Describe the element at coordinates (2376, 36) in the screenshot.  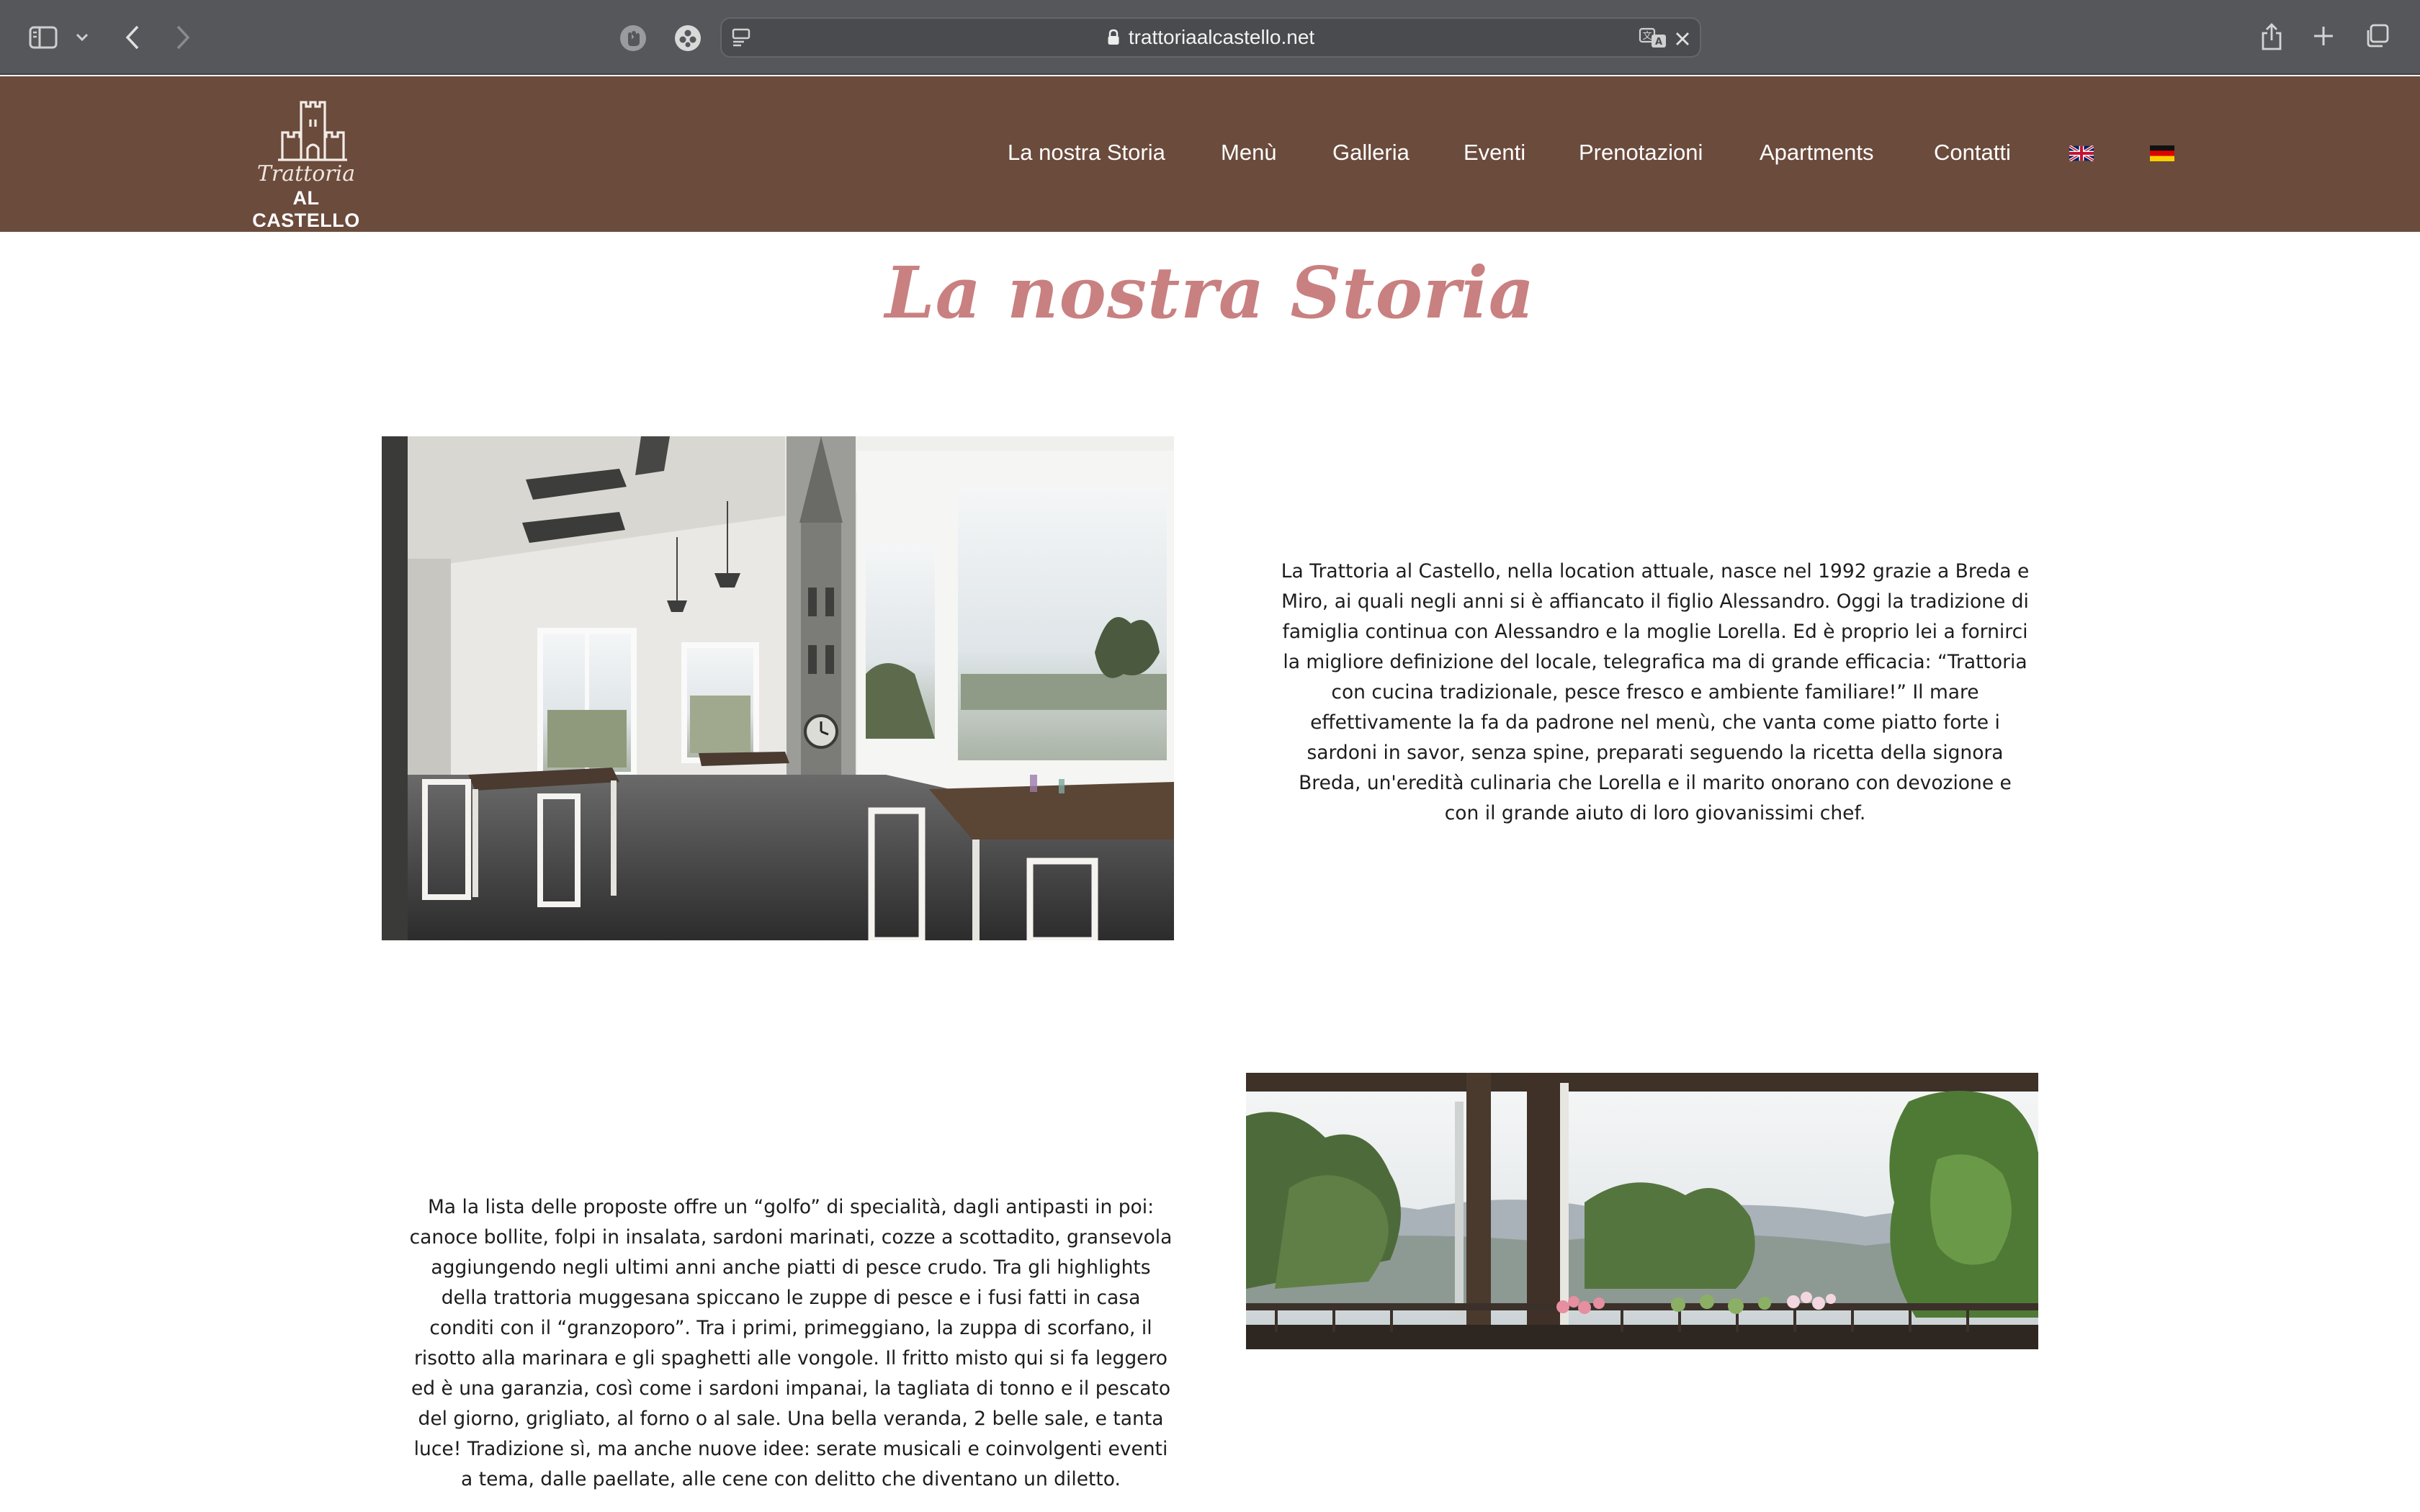
I see `tab-overview-icon` at that location.